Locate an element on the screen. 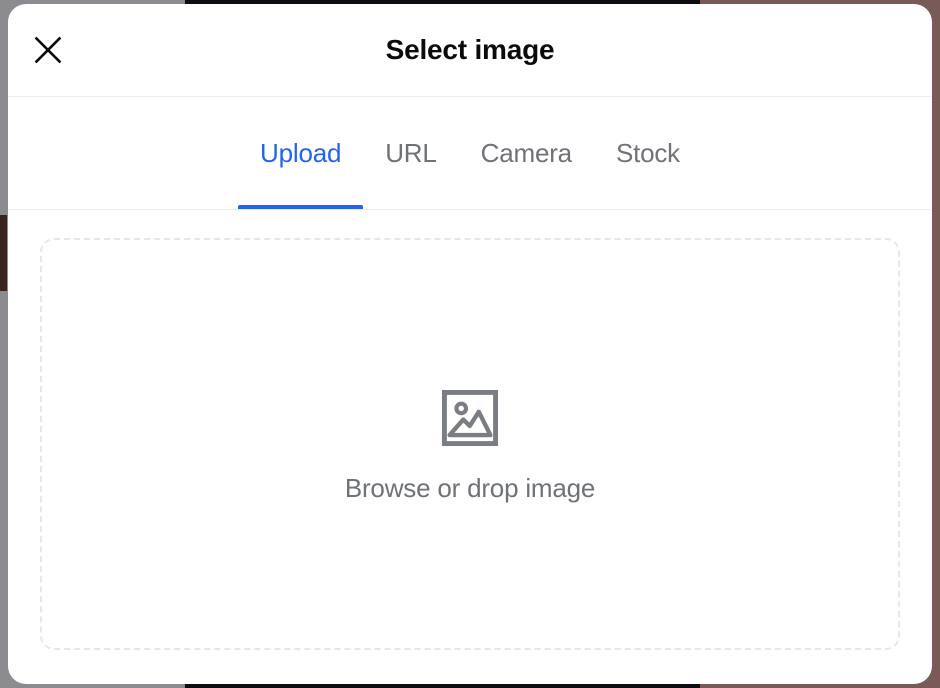  tab-upload: Upload is located at coordinates (301, 153).